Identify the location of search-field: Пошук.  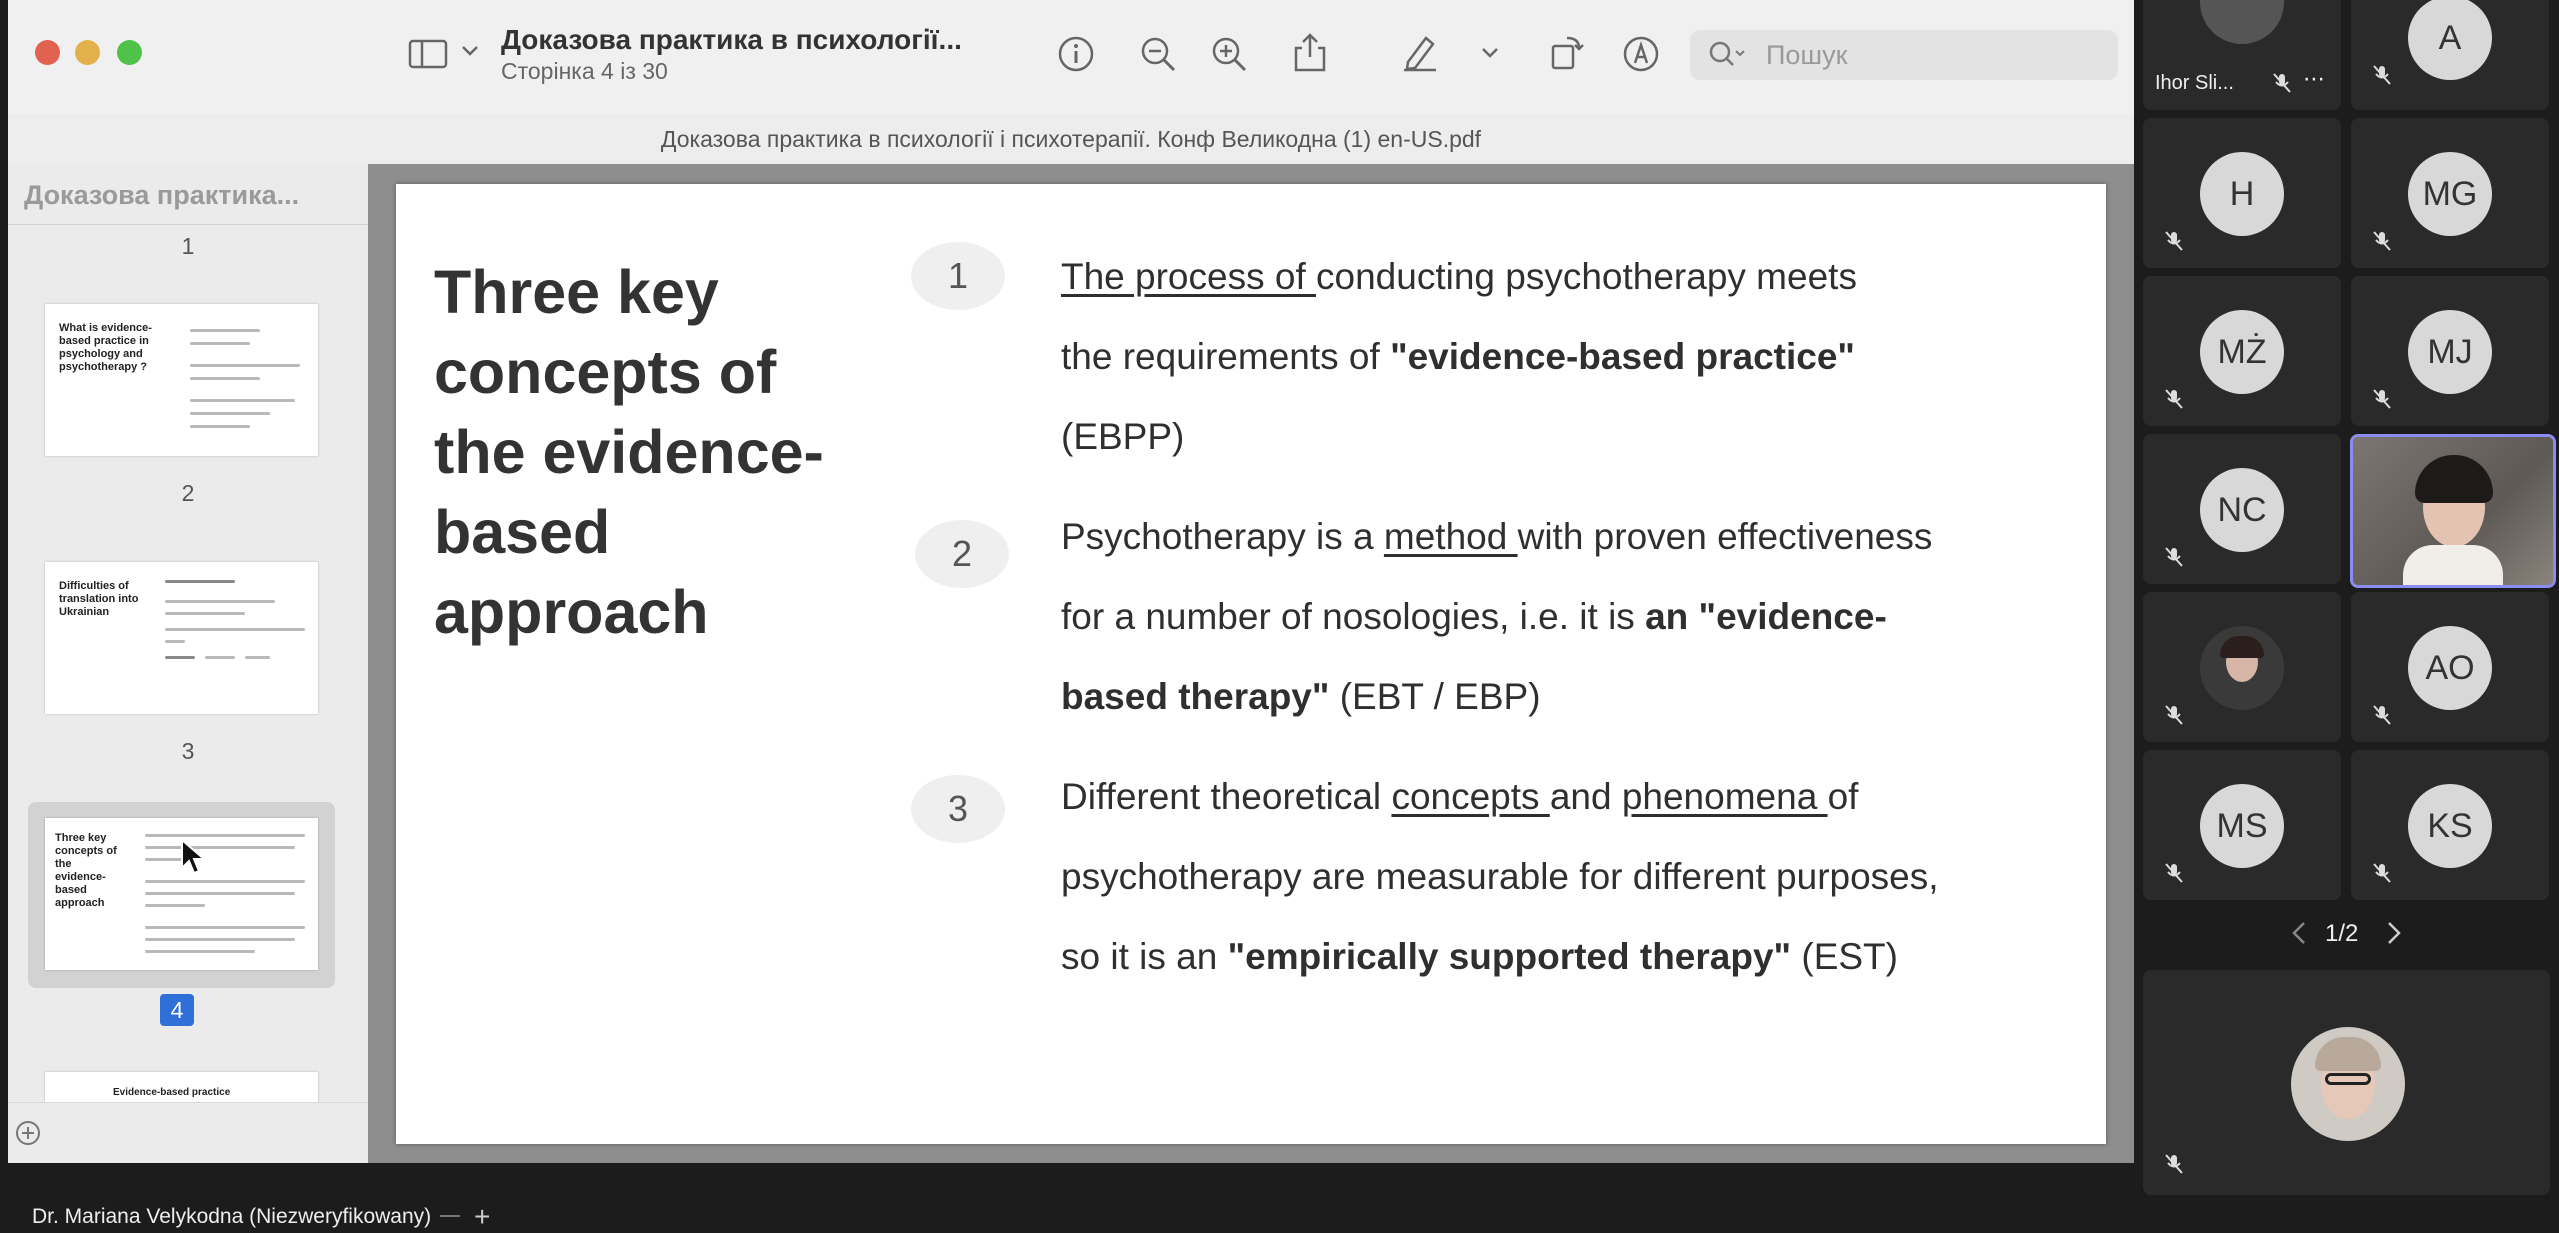
(1904, 55).